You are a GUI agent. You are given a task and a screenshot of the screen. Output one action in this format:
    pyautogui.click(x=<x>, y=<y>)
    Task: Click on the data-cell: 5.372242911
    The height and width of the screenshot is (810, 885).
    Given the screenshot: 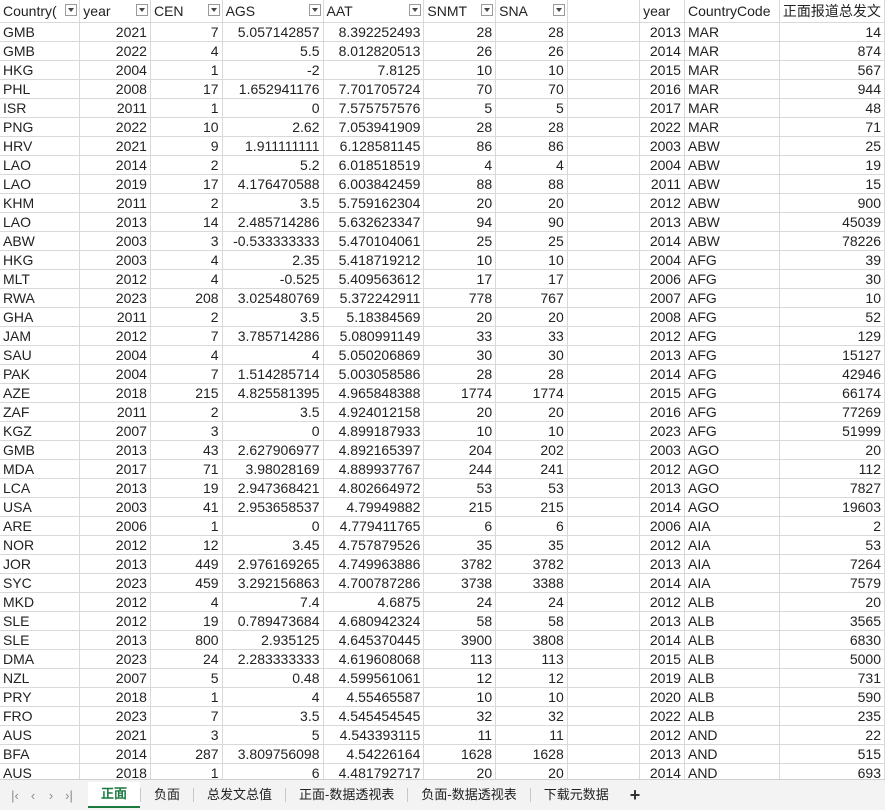 What is the action you would take?
    pyautogui.click(x=374, y=298)
    